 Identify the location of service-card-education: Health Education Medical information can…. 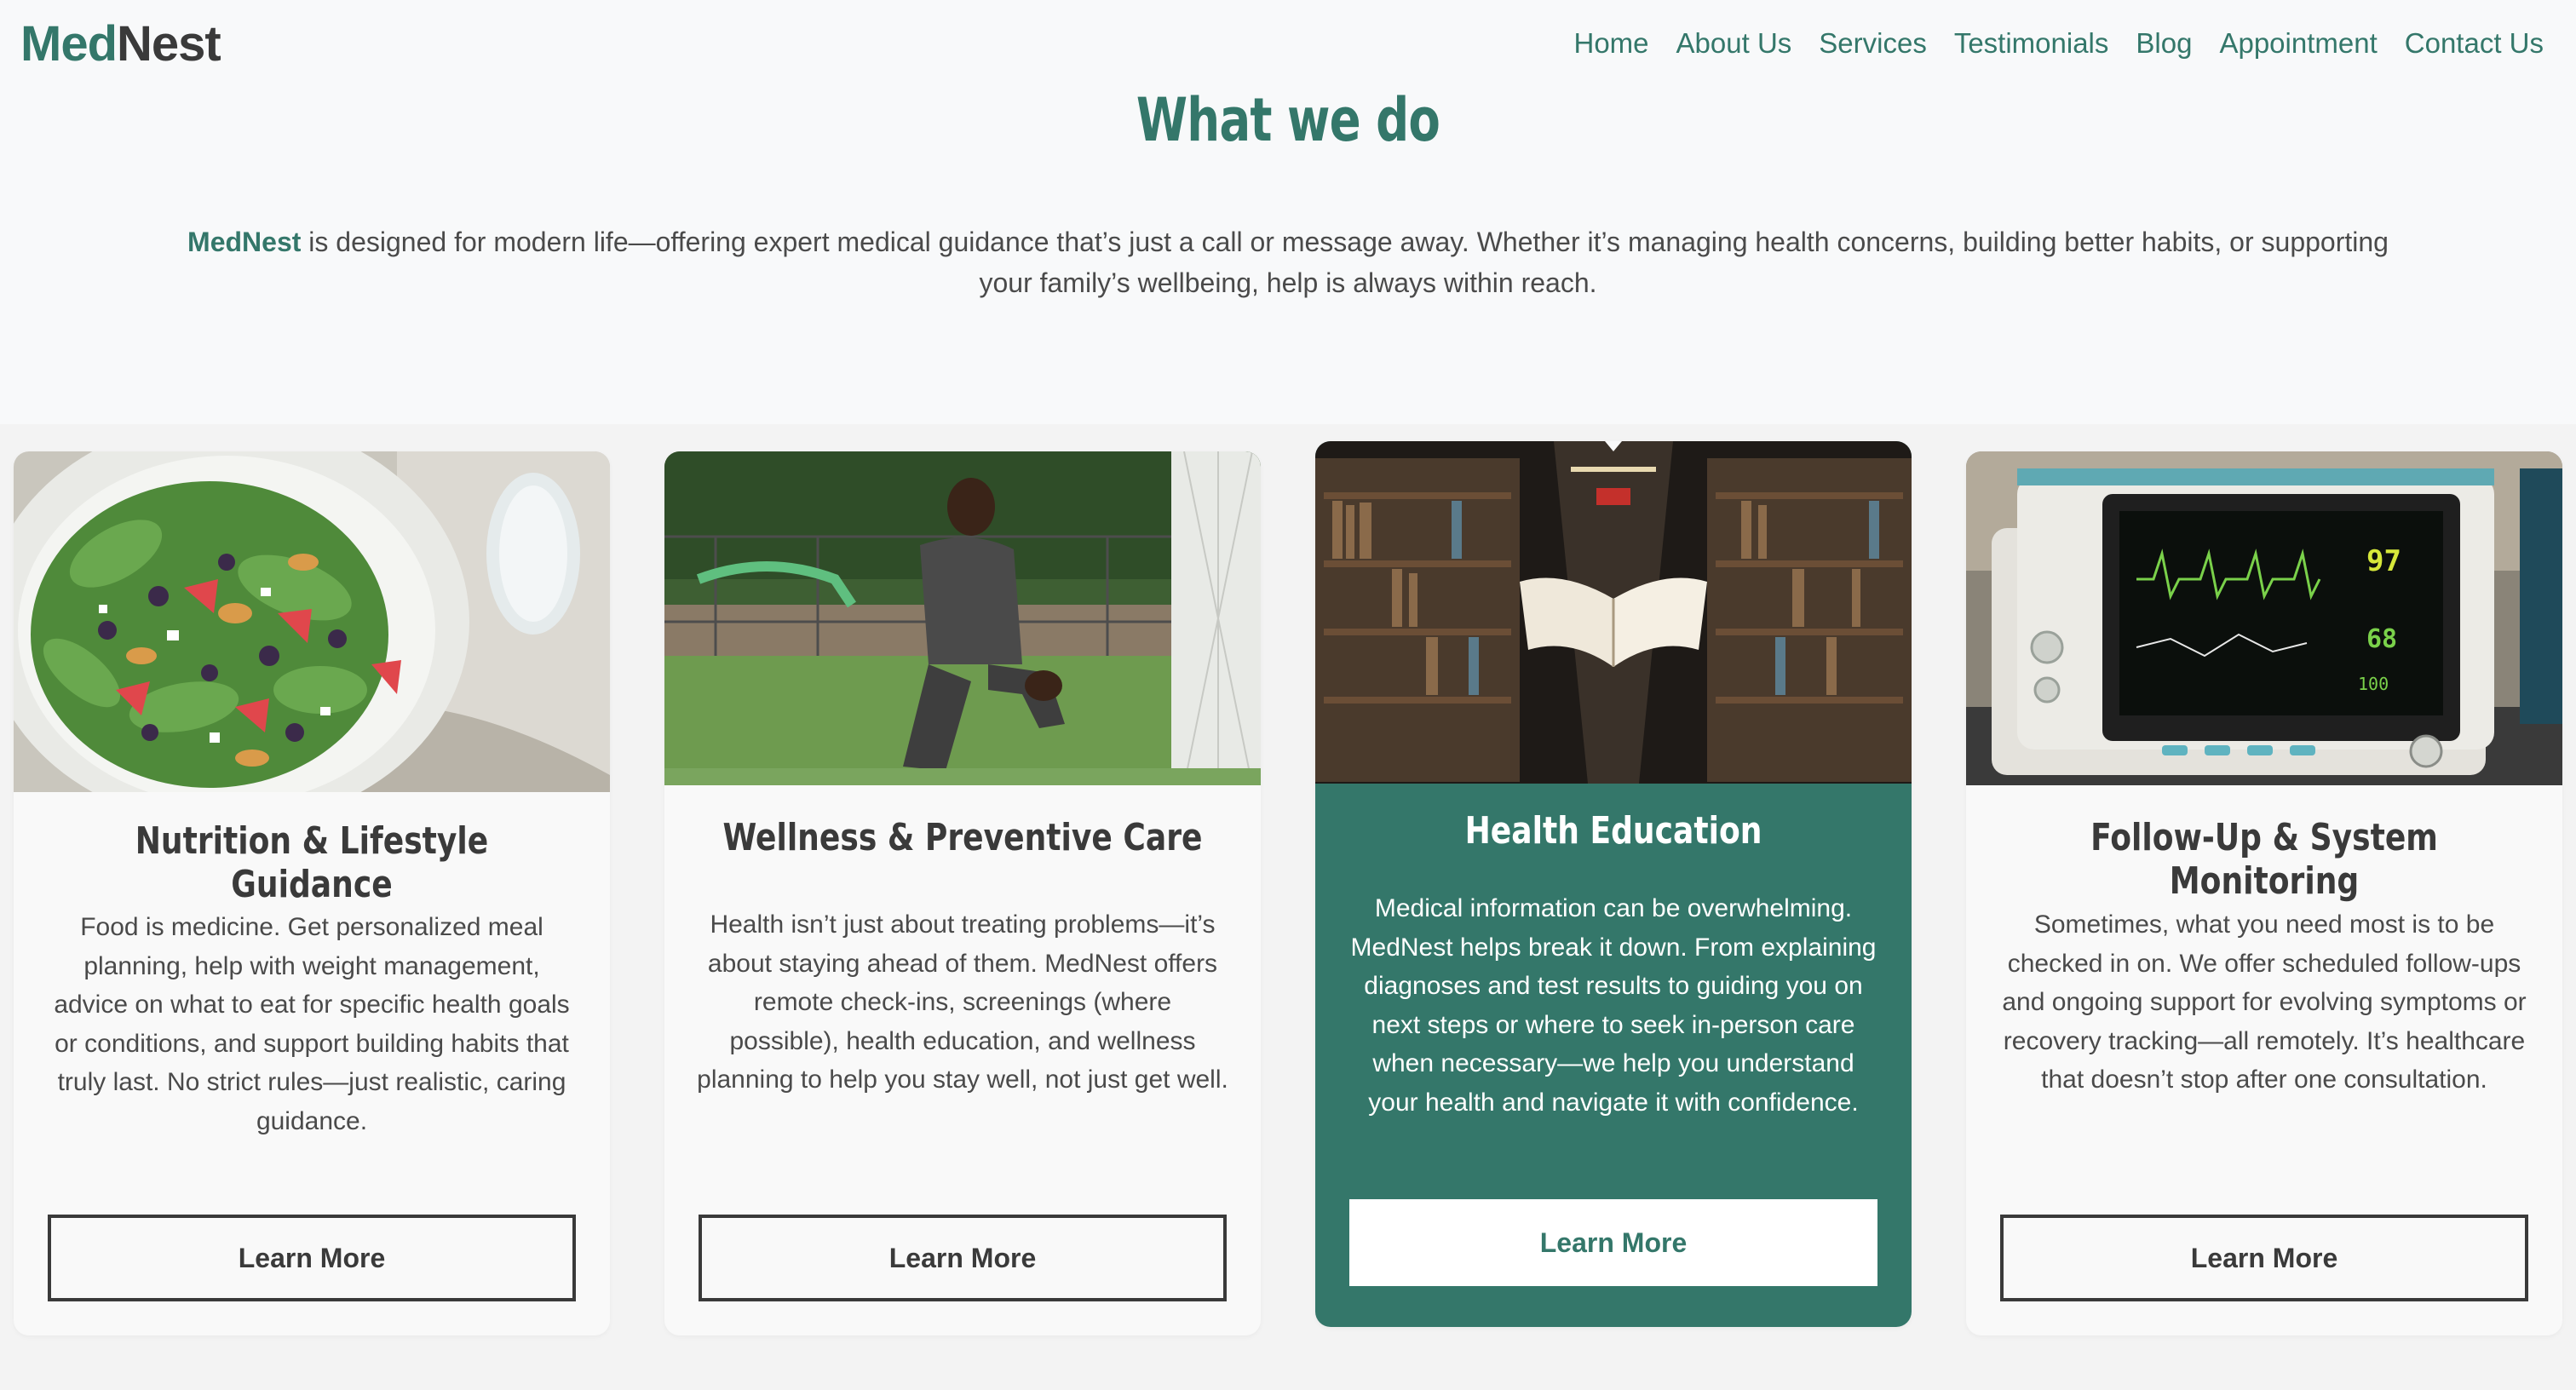
(1613, 884).